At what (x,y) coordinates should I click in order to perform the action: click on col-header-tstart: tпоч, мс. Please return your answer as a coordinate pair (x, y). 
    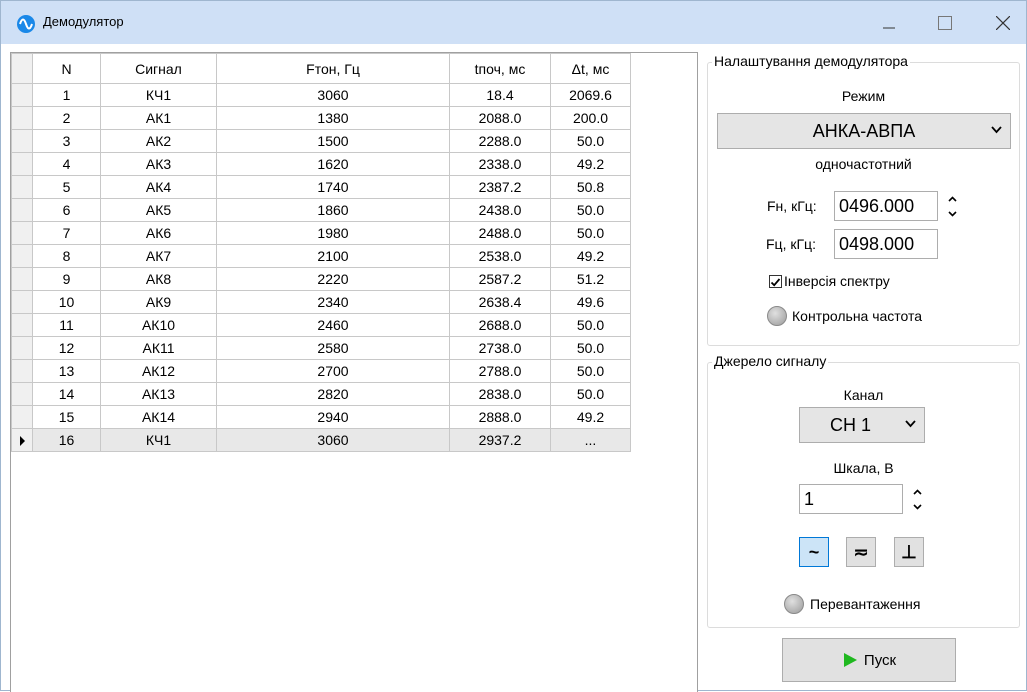
    Looking at the image, I should click on (500, 68).